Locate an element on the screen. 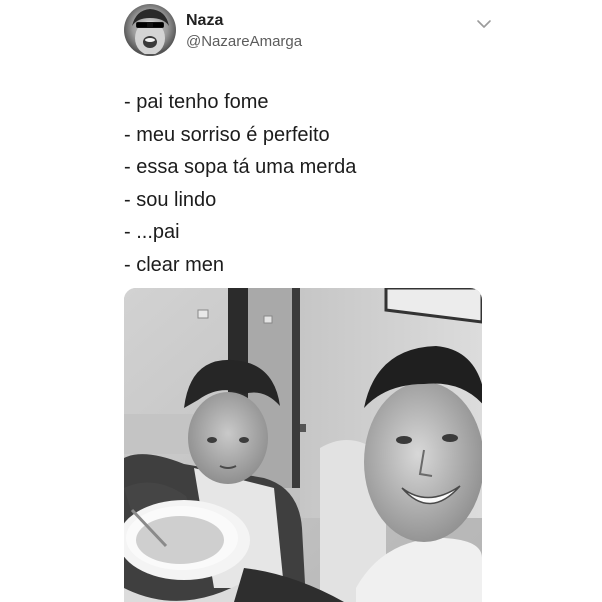 The height and width of the screenshot is (602, 602). author-handle: @NazareAmarga is located at coordinates (244, 42).